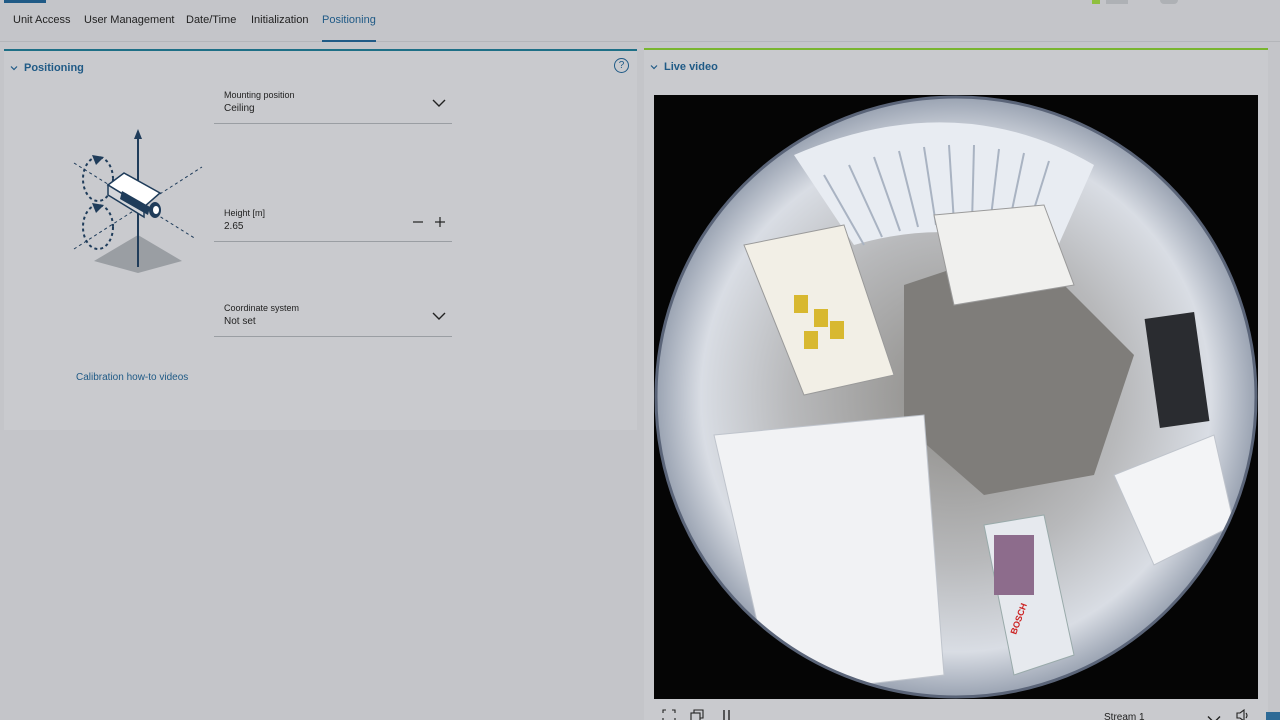 Image resolution: width=1280 pixels, height=720 pixels. Describe the element at coordinates (156, 210) in the screenshot. I see `camera-lens-glass` at that location.